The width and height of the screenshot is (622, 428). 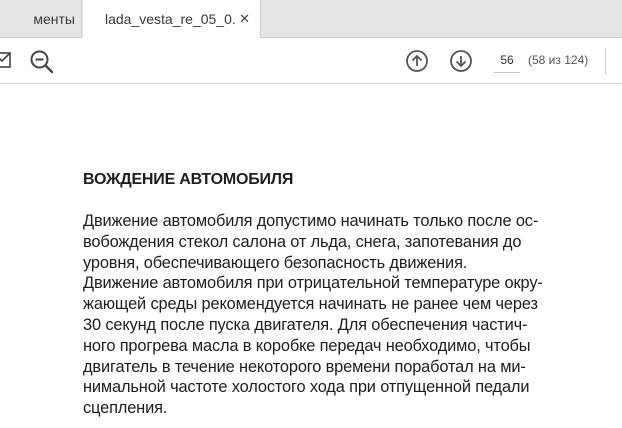 I want to click on tab-bar: менты lada_vesta_re_05_0... ✕, so click(x=311, y=19).